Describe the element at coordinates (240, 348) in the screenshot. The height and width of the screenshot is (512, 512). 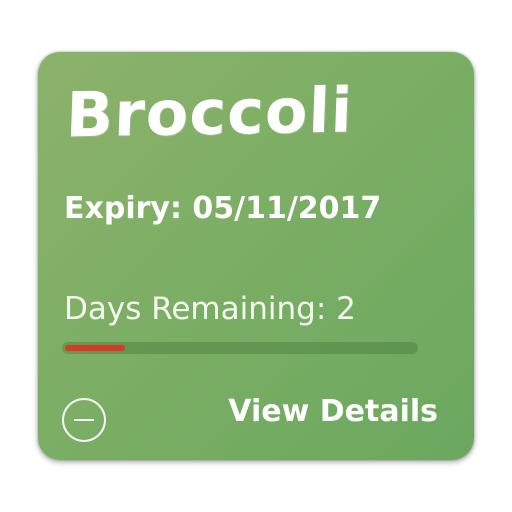
I see `days-remaining-progress` at that location.